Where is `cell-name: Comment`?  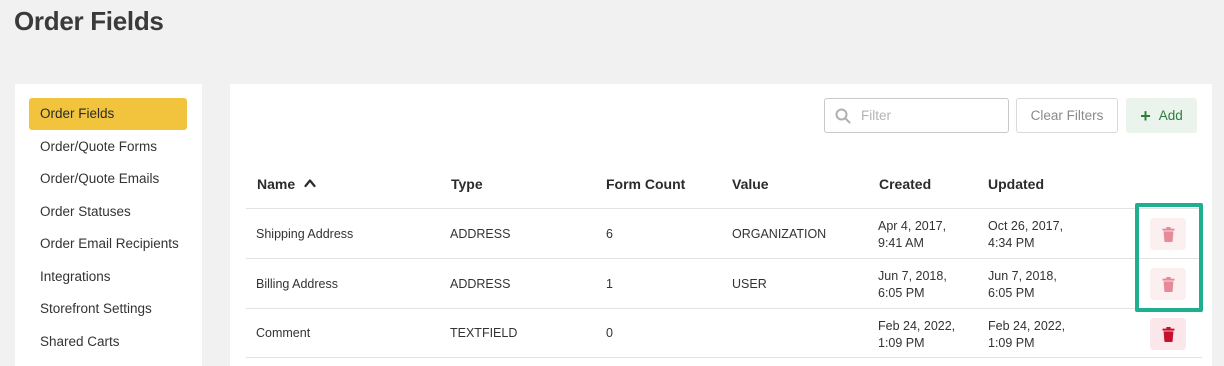
cell-name: Comment is located at coordinates (283, 333).